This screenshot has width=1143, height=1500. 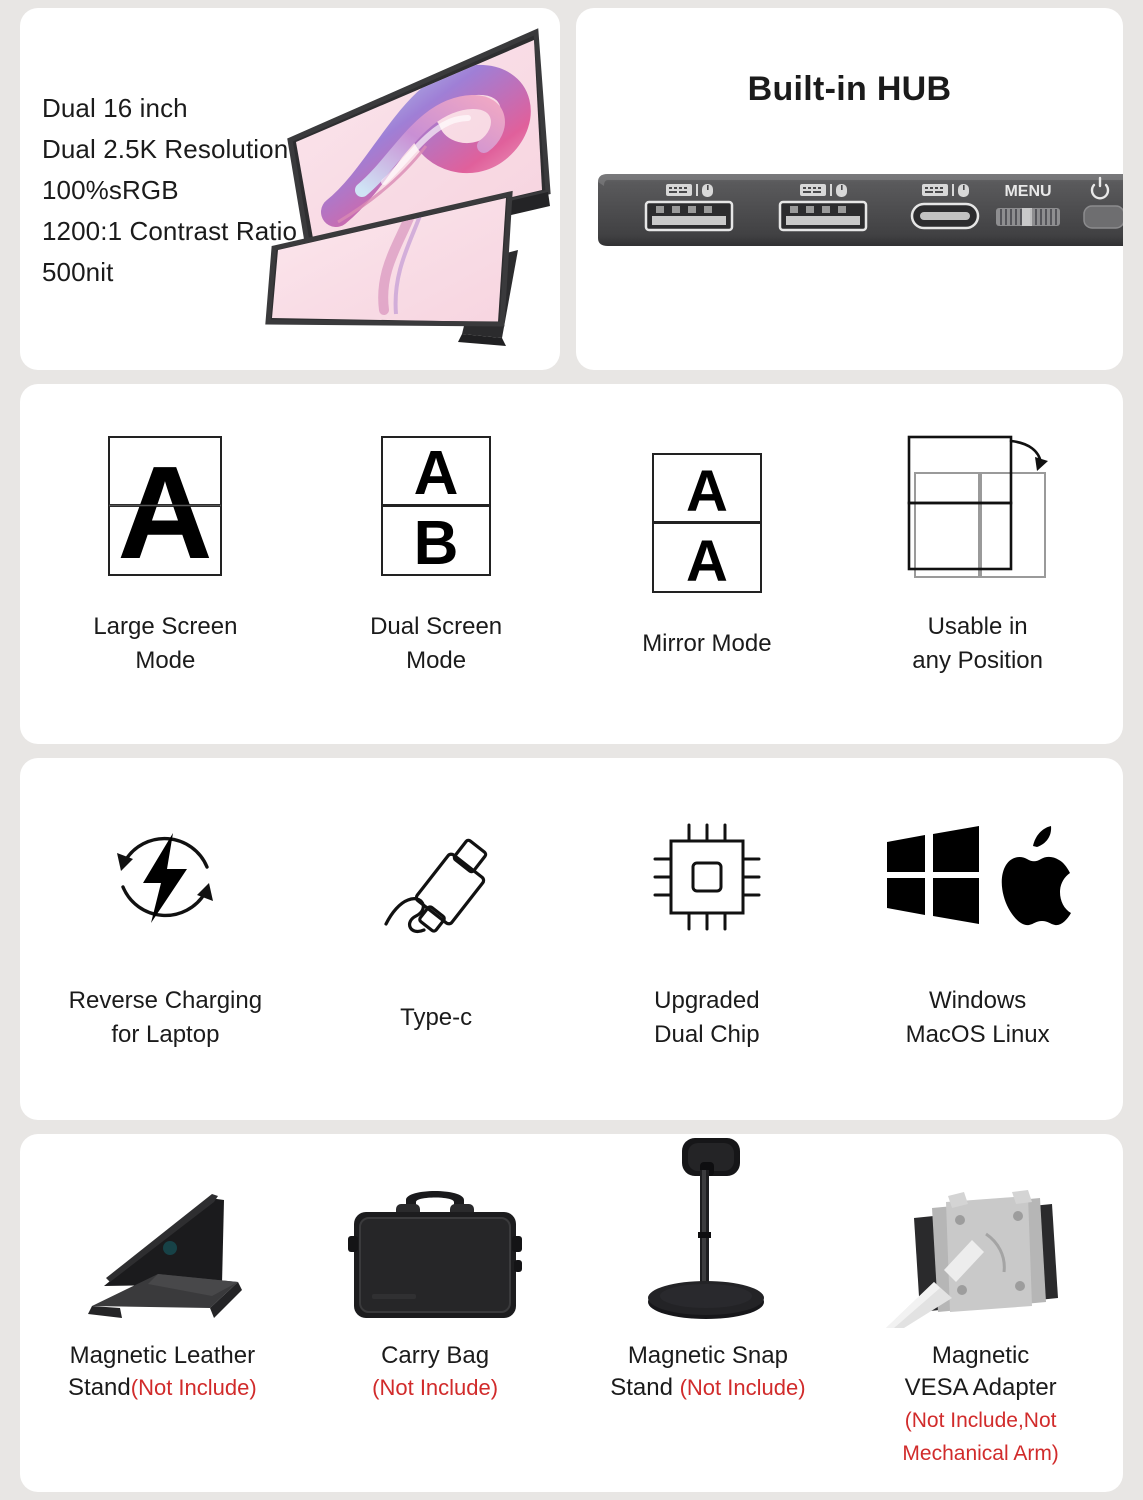 What do you see at coordinates (707, 1355) in the screenshot?
I see `accessory-name-line1: Magnetic Snap` at bounding box center [707, 1355].